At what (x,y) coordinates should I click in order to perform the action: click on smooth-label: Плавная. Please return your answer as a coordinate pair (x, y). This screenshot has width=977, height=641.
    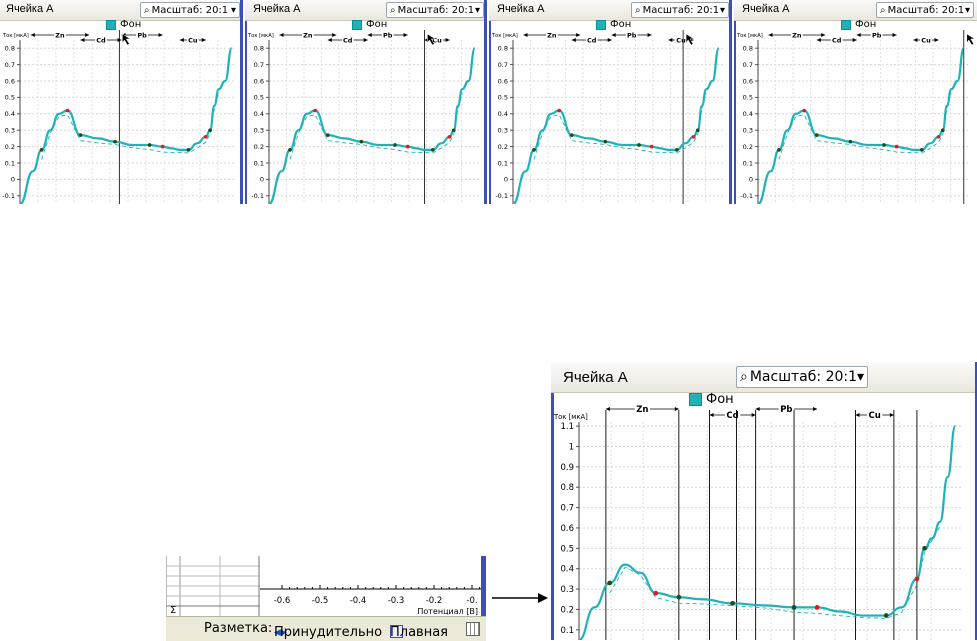
    Looking at the image, I should click on (419, 632).